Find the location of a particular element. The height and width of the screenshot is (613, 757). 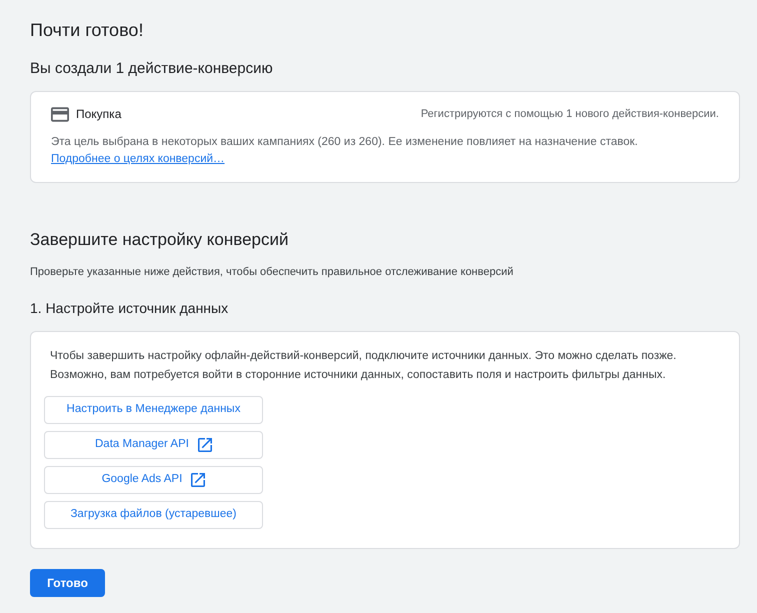

conversion-name: Покупка is located at coordinates (99, 114).